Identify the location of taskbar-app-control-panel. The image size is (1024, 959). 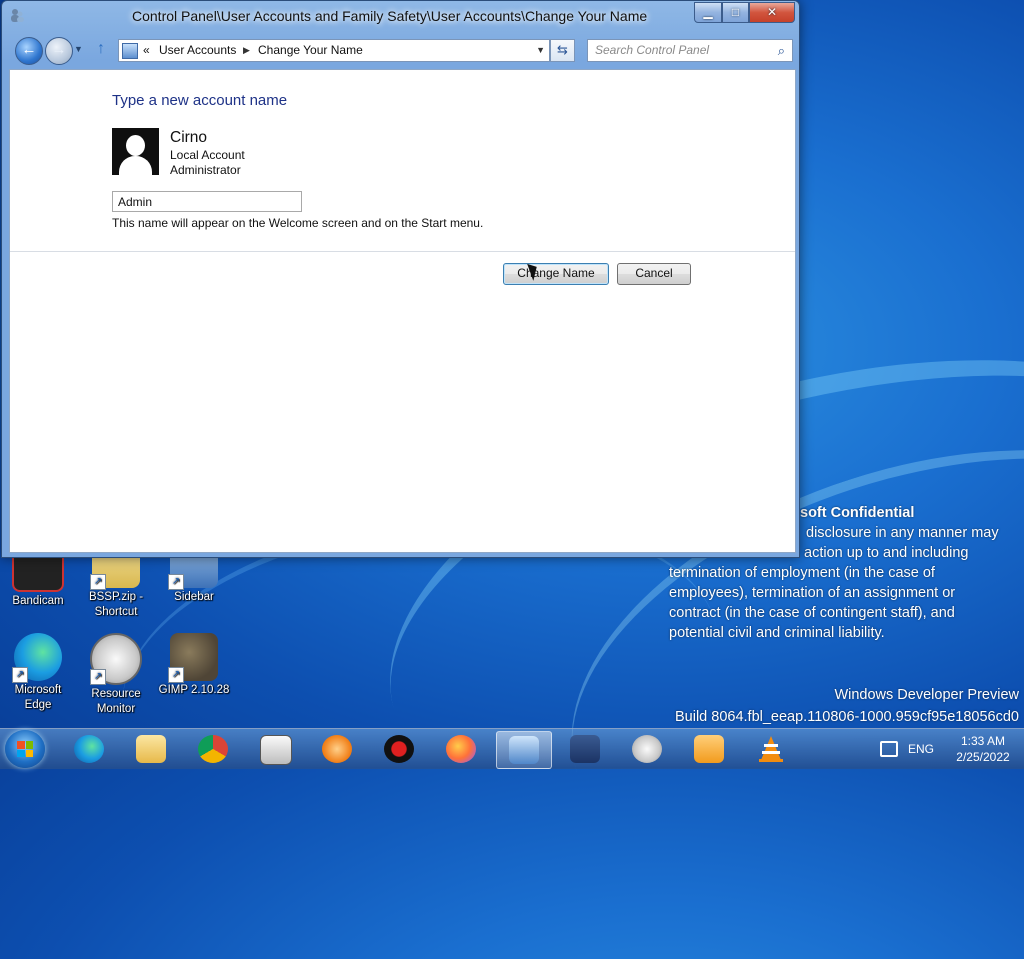
(524, 750).